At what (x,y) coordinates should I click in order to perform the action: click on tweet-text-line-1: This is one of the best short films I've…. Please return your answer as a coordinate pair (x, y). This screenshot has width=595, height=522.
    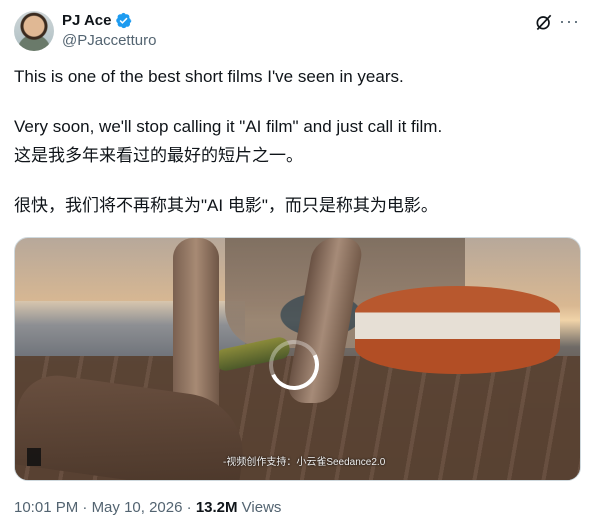
    Looking at the image, I should click on (209, 76).